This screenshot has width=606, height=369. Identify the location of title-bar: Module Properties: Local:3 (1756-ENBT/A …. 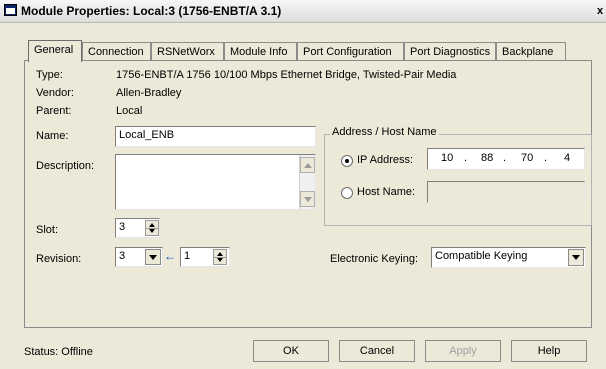
(303, 11).